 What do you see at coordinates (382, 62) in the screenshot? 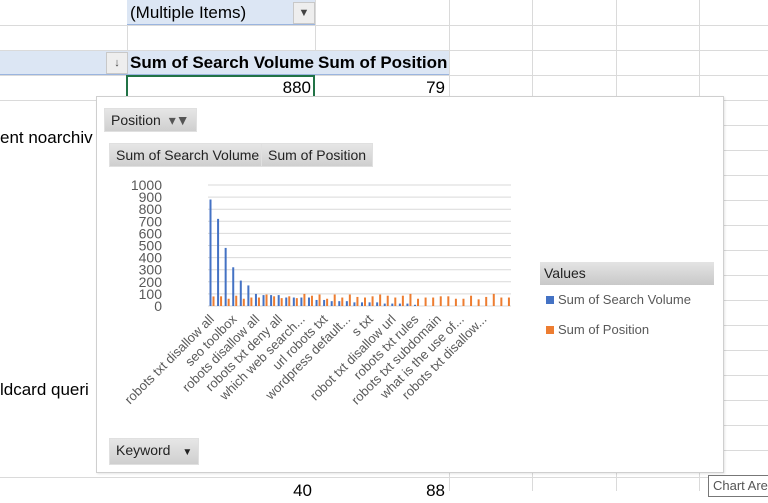
I see `header-position: Sum of Position` at bounding box center [382, 62].